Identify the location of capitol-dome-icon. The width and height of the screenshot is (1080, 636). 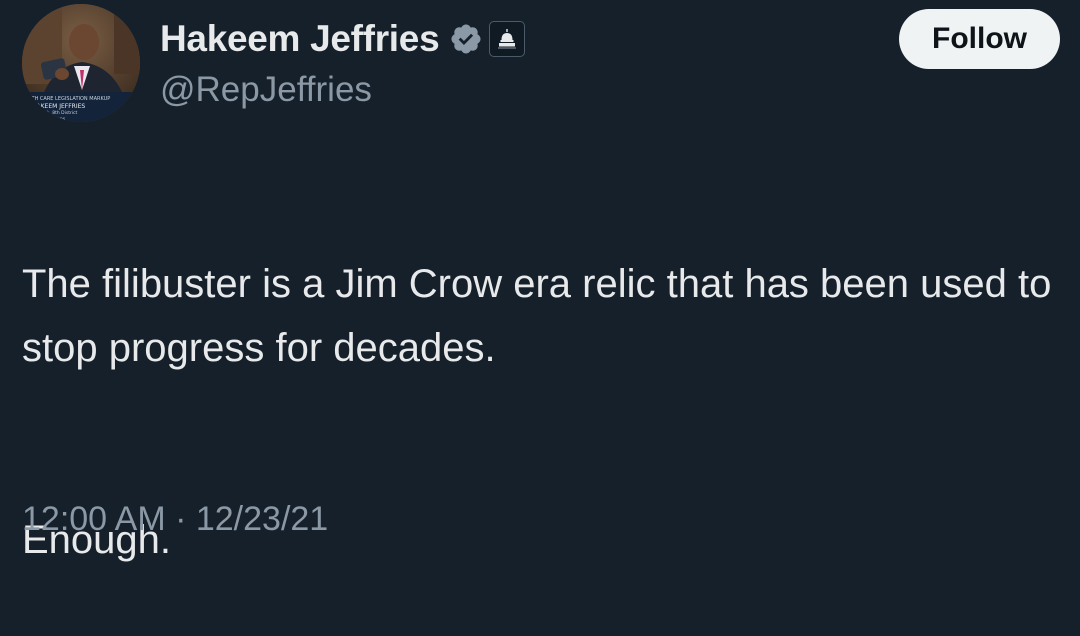
(507, 39).